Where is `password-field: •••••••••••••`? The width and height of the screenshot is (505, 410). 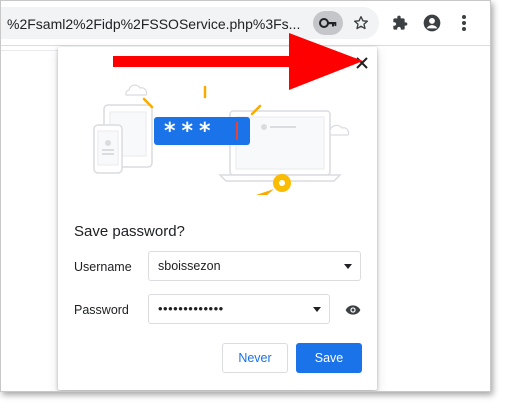
password-field: ••••••••••••• is located at coordinates (239, 309).